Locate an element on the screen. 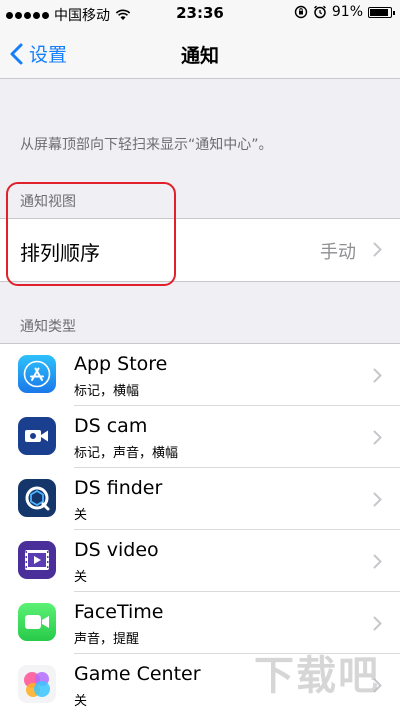  app-name: App Store is located at coordinates (121, 364).